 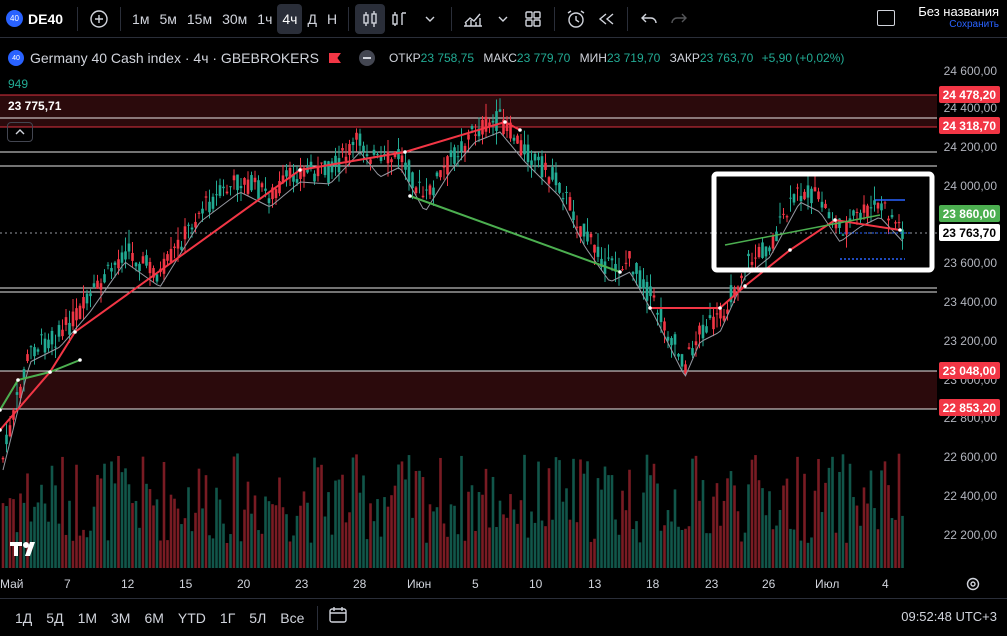 What do you see at coordinates (958, 24) in the screenshot?
I see `save-layout-link: Сохранить` at bounding box center [958, 24].